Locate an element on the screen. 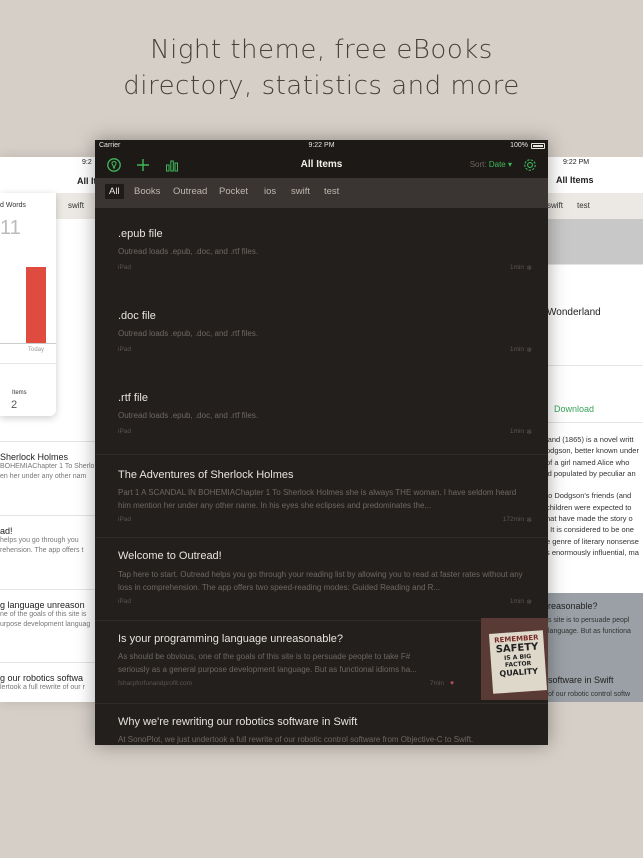 The image size is (643, 858). item-source: fsharpforfunandprofit.com is located at coordinates (155, 683).